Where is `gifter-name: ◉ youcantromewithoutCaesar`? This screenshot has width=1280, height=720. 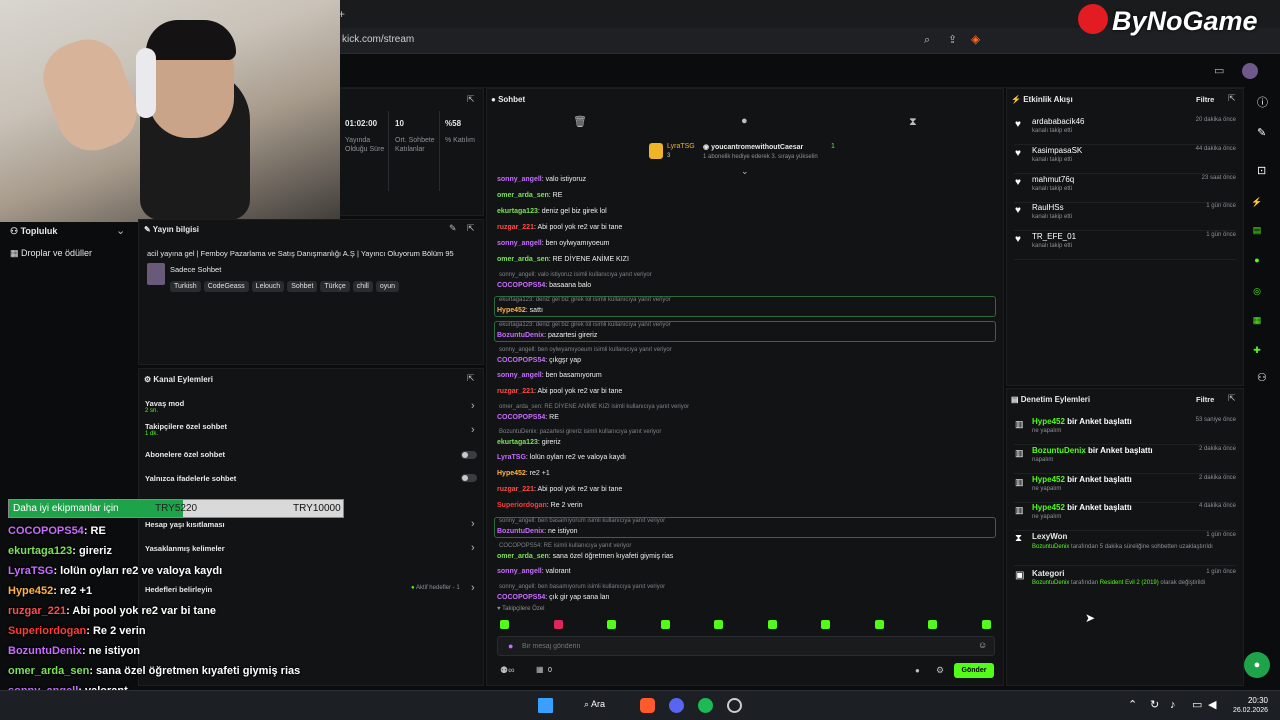
gifter-name: ◉ youcantromewithoutCaesar is located at coordinates (753, 147).